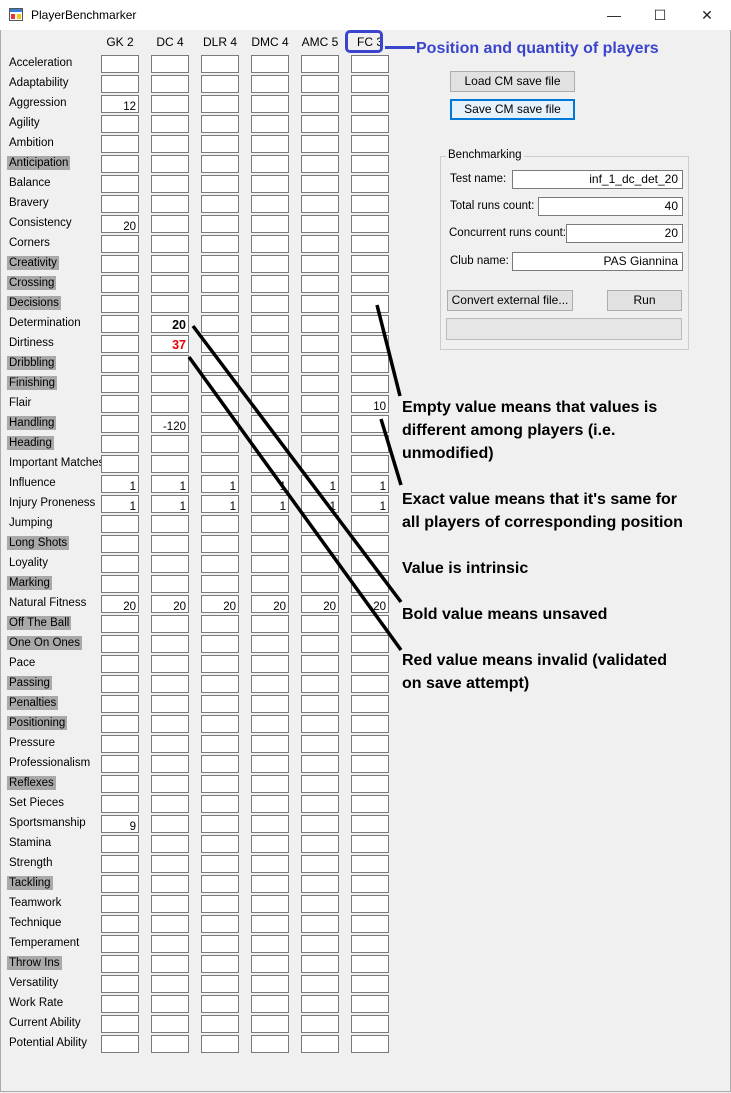 The image size is (731, 1093). Describe the element at coordinates (534, 660) in the screenshot. I see `red-invalid-line-1: Red value means invalid (validated` at that location.